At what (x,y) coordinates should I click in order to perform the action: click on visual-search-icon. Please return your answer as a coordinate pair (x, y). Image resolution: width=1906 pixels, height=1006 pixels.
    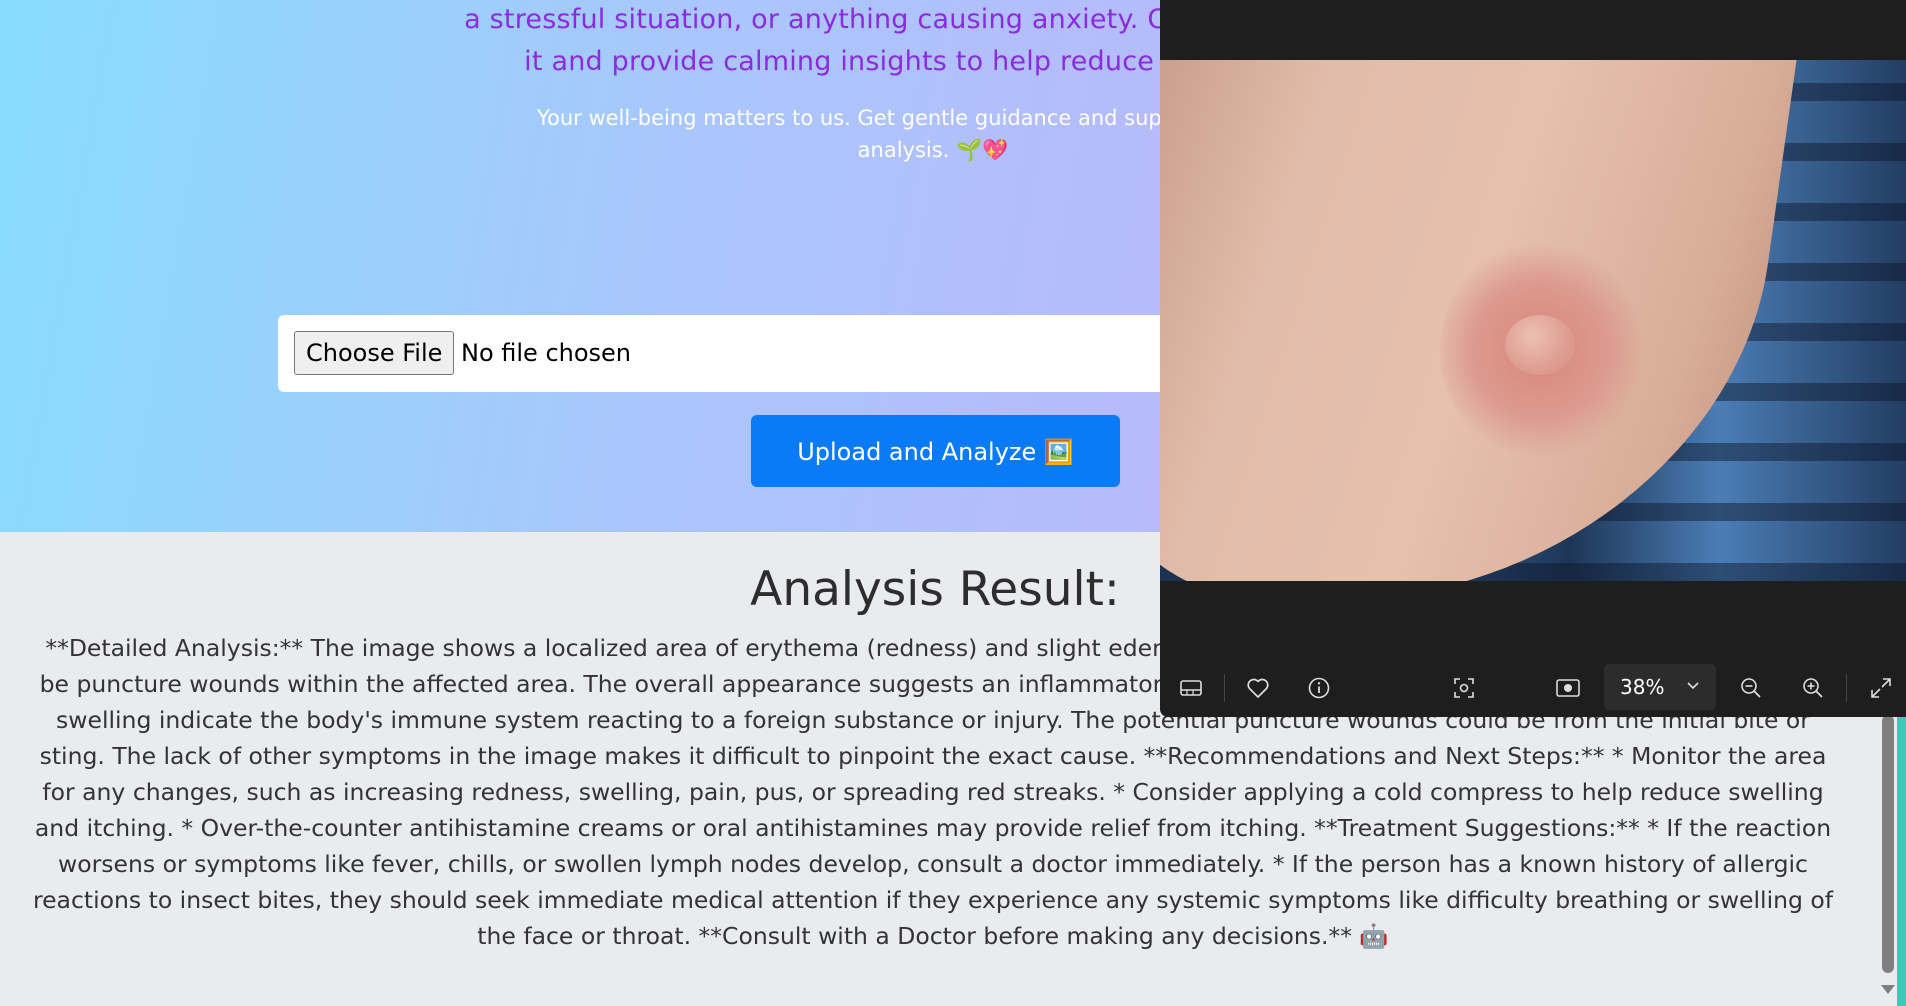
    Looking at the image, I should click on (1464, 688).